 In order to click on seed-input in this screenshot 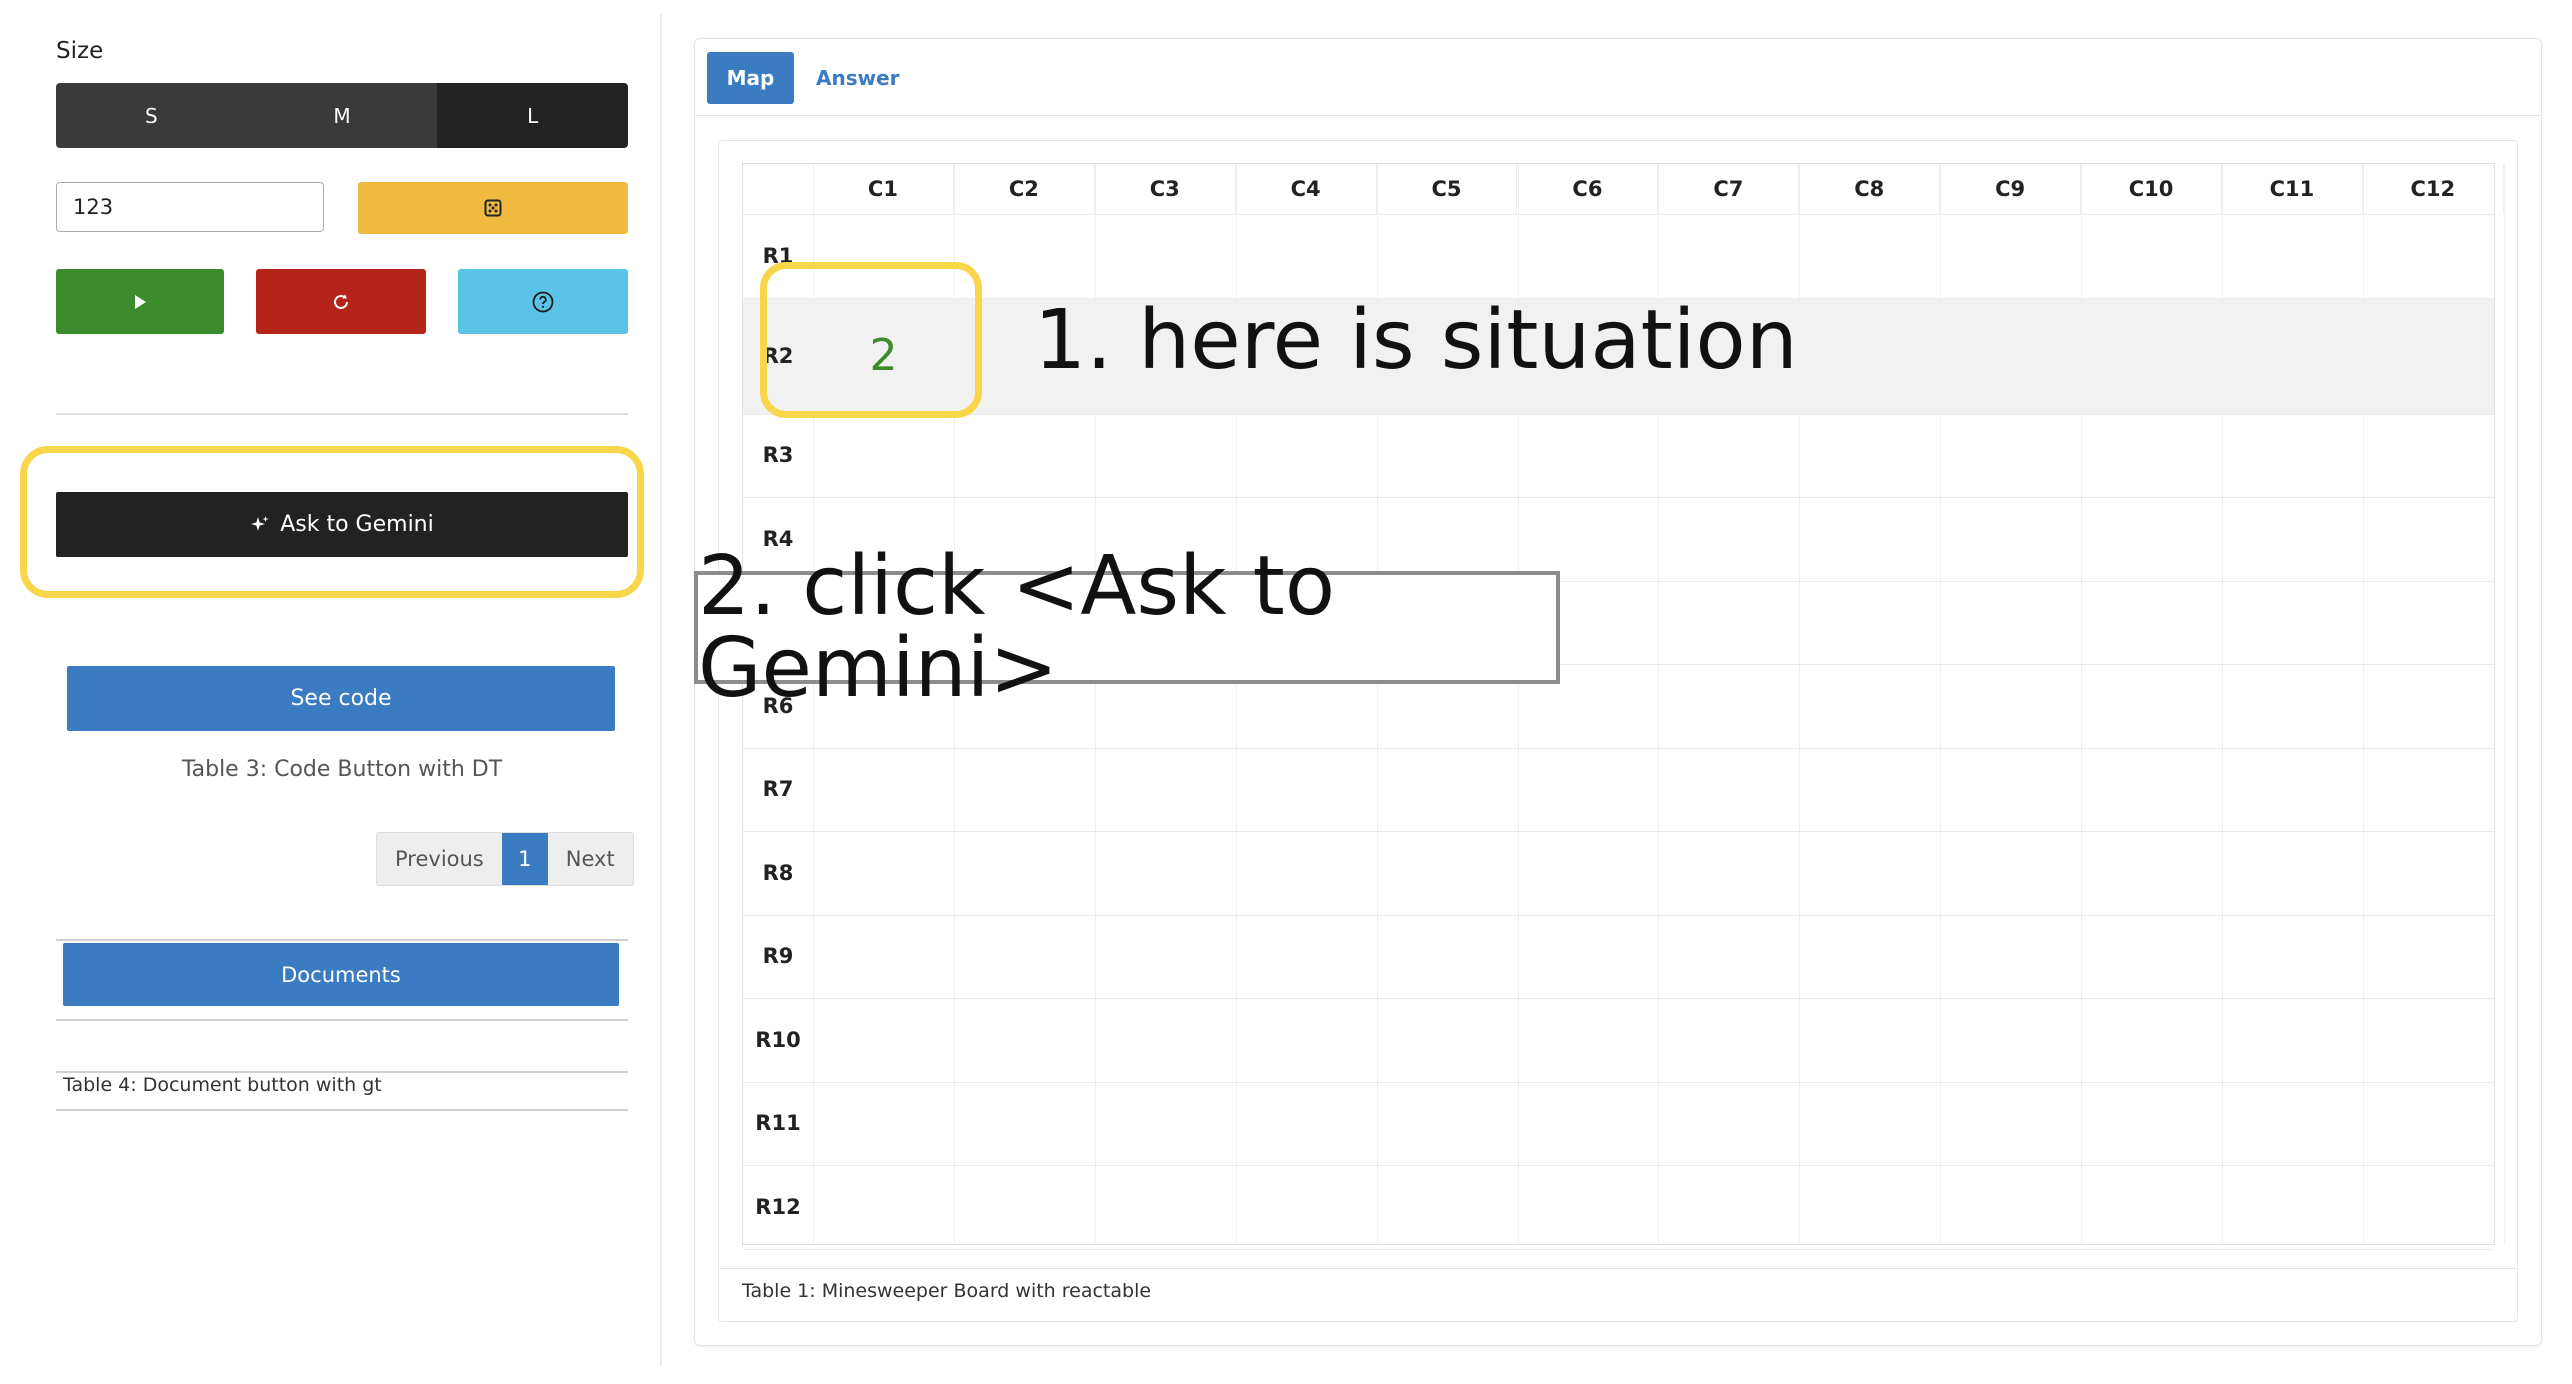, I will do `click(190, 207)`.